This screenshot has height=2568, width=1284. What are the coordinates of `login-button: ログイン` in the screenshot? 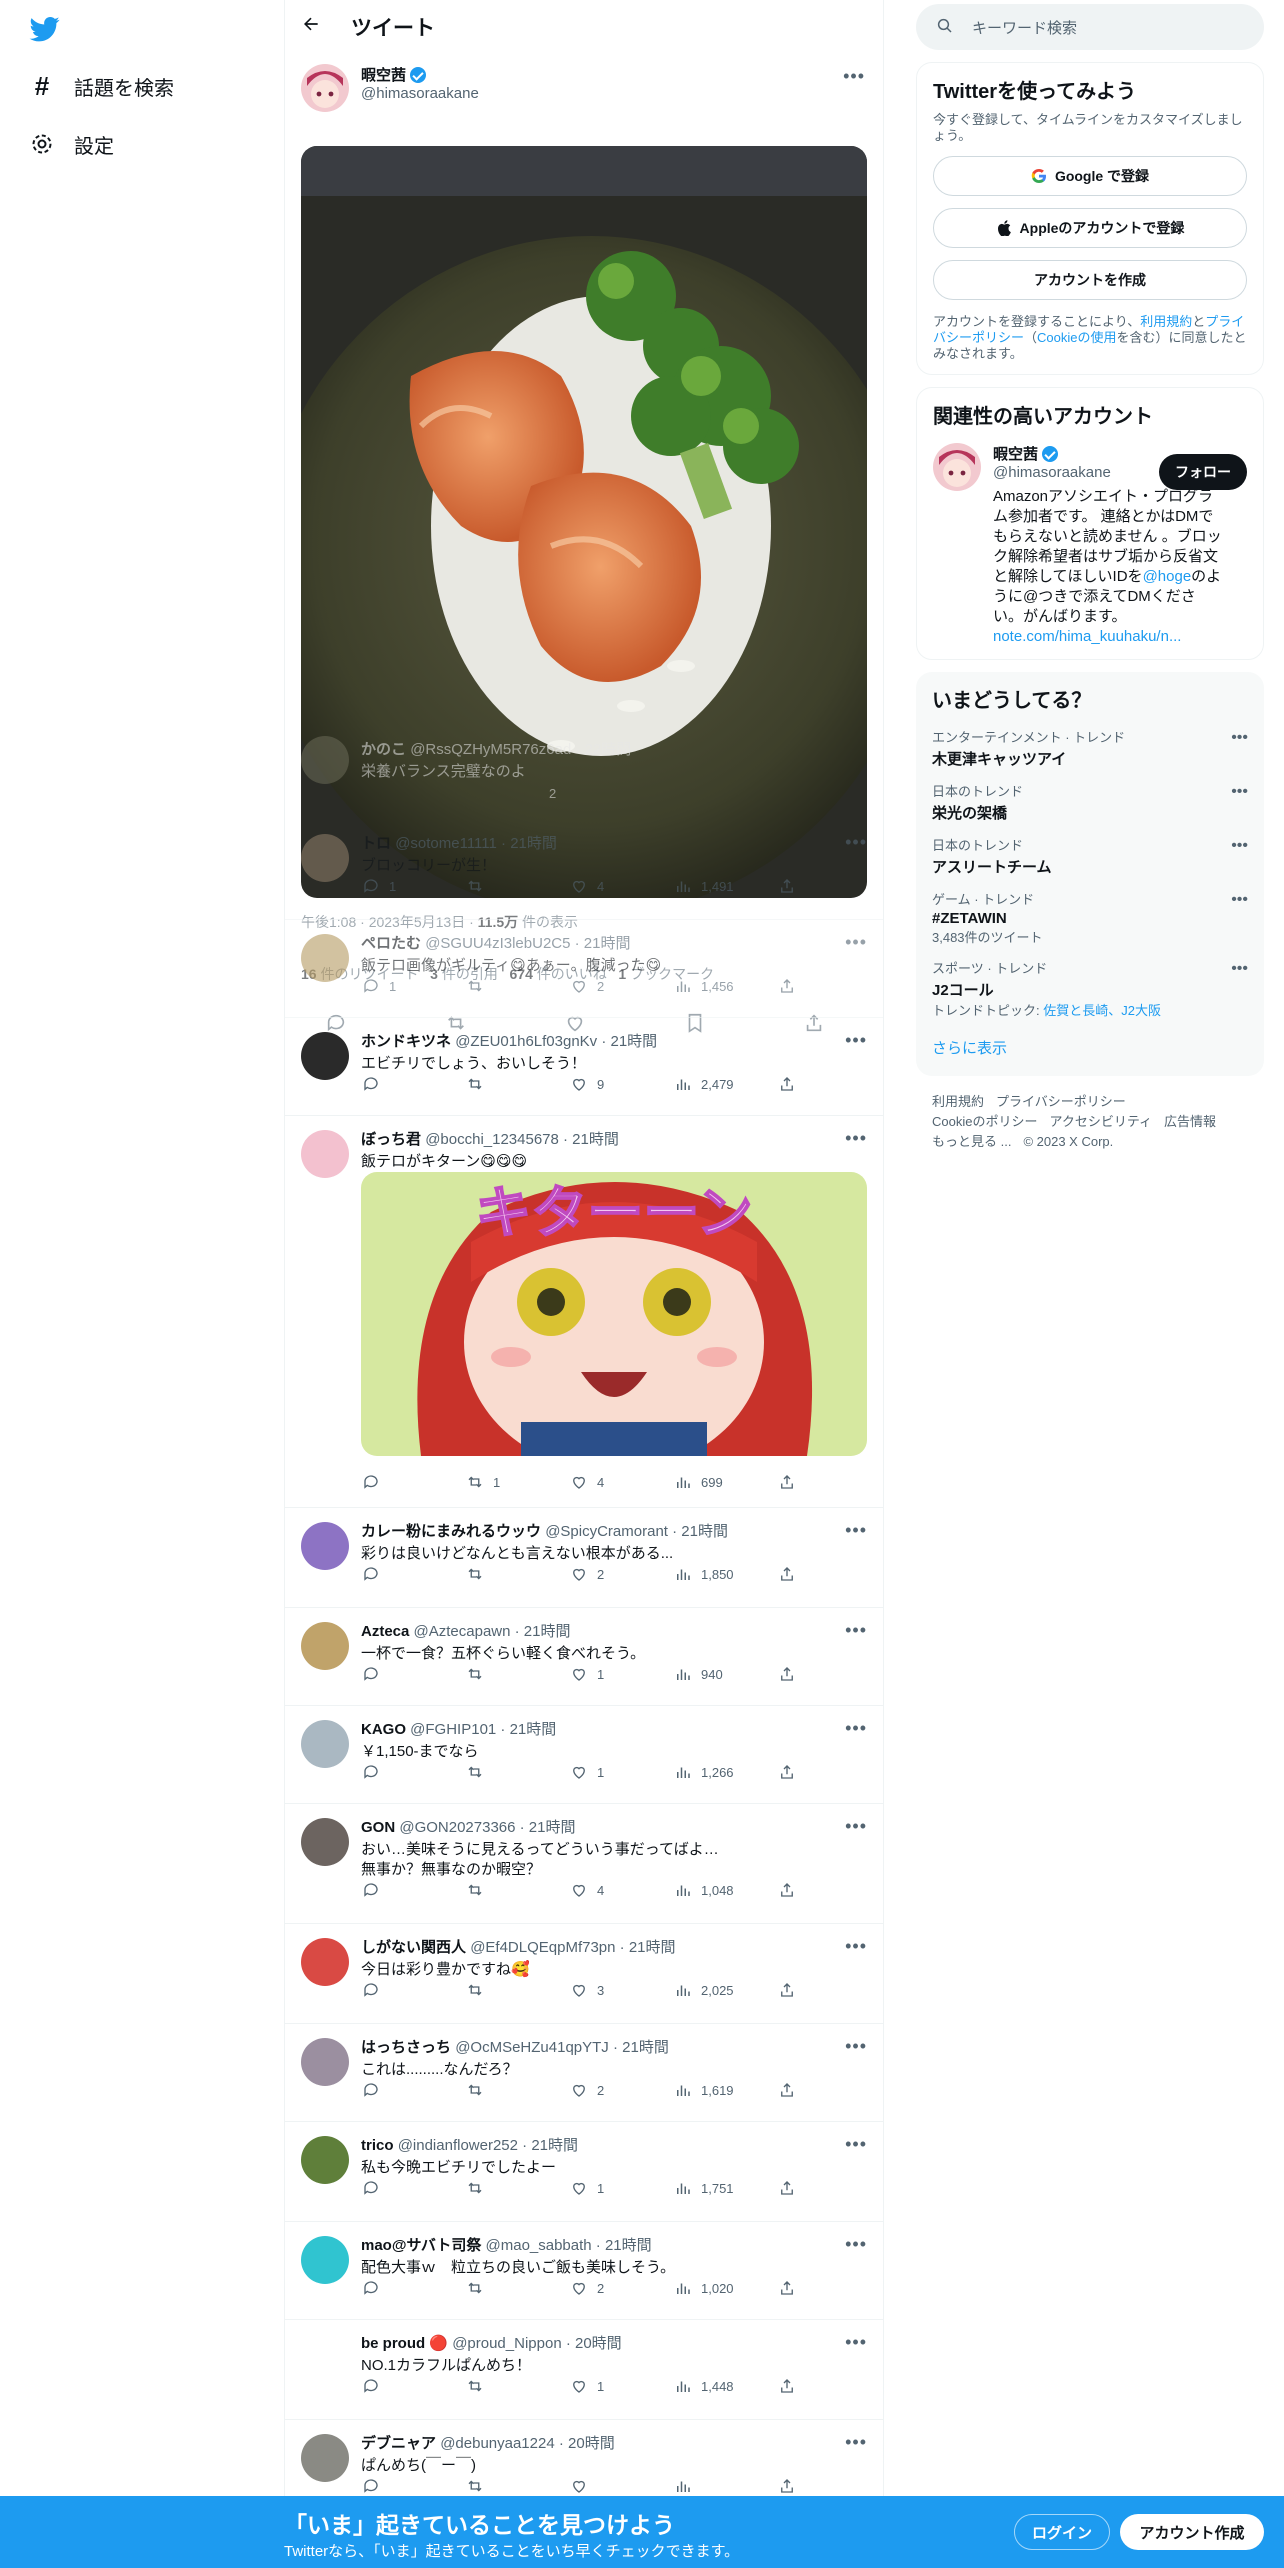 It's located at (1062, 2532).